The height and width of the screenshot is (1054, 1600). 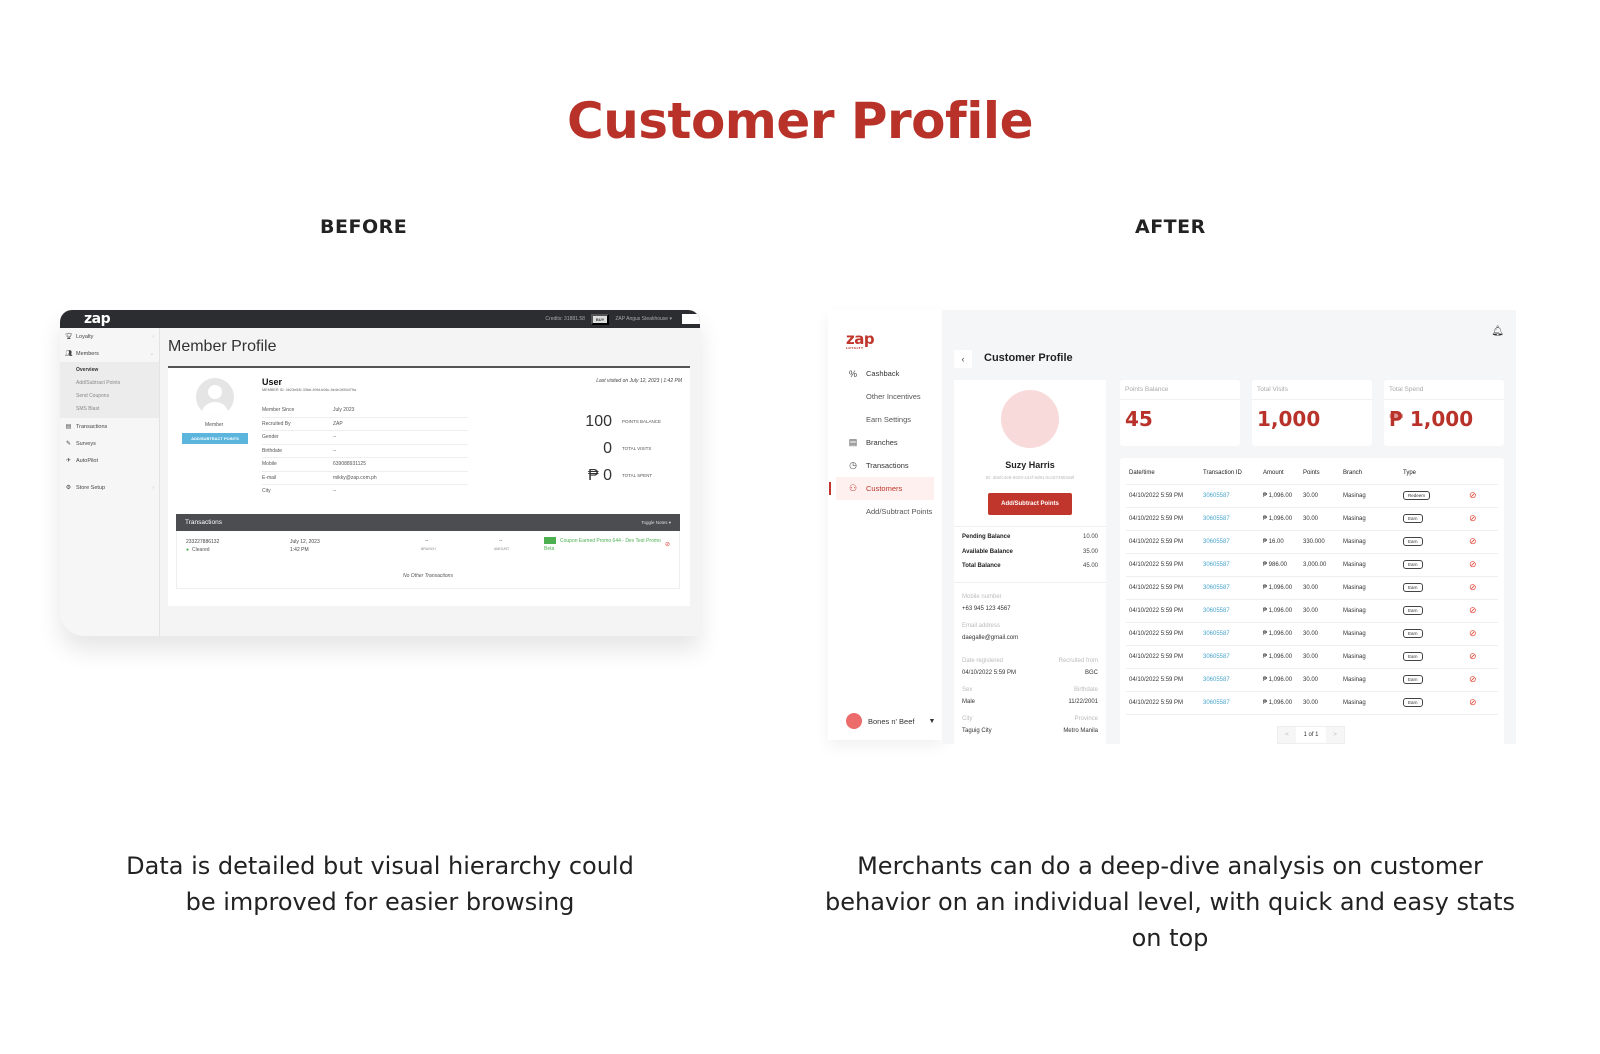 What do you see at coordinates (852, 373) in the screenshot?
I see `percent-icon: %` at bounding box center [852, 373].